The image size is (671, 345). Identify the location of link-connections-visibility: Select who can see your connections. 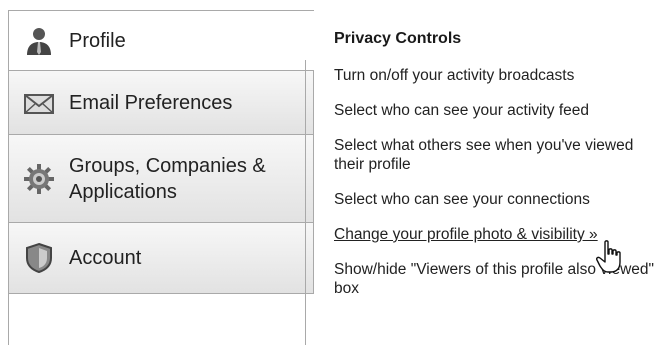
(499, 199).